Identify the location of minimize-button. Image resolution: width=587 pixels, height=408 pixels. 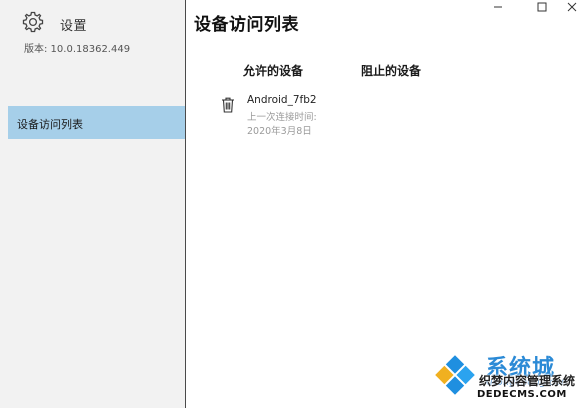
(498, 7).